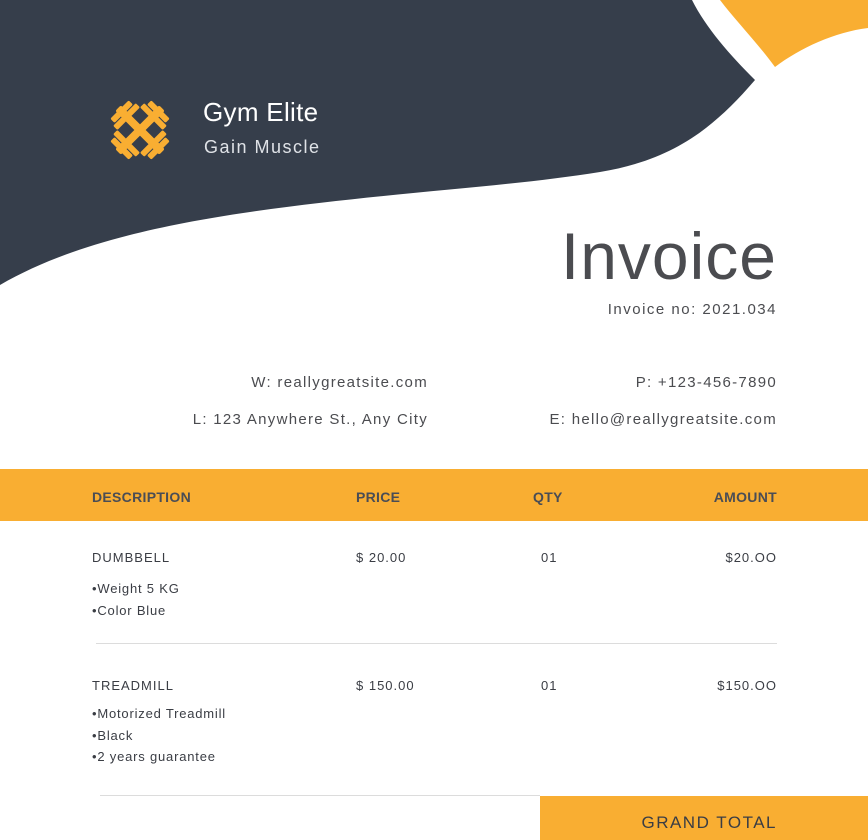 The image size is (868, 840). I want to click on contact-phone: P: +123-456-7890, so click(706, 382).